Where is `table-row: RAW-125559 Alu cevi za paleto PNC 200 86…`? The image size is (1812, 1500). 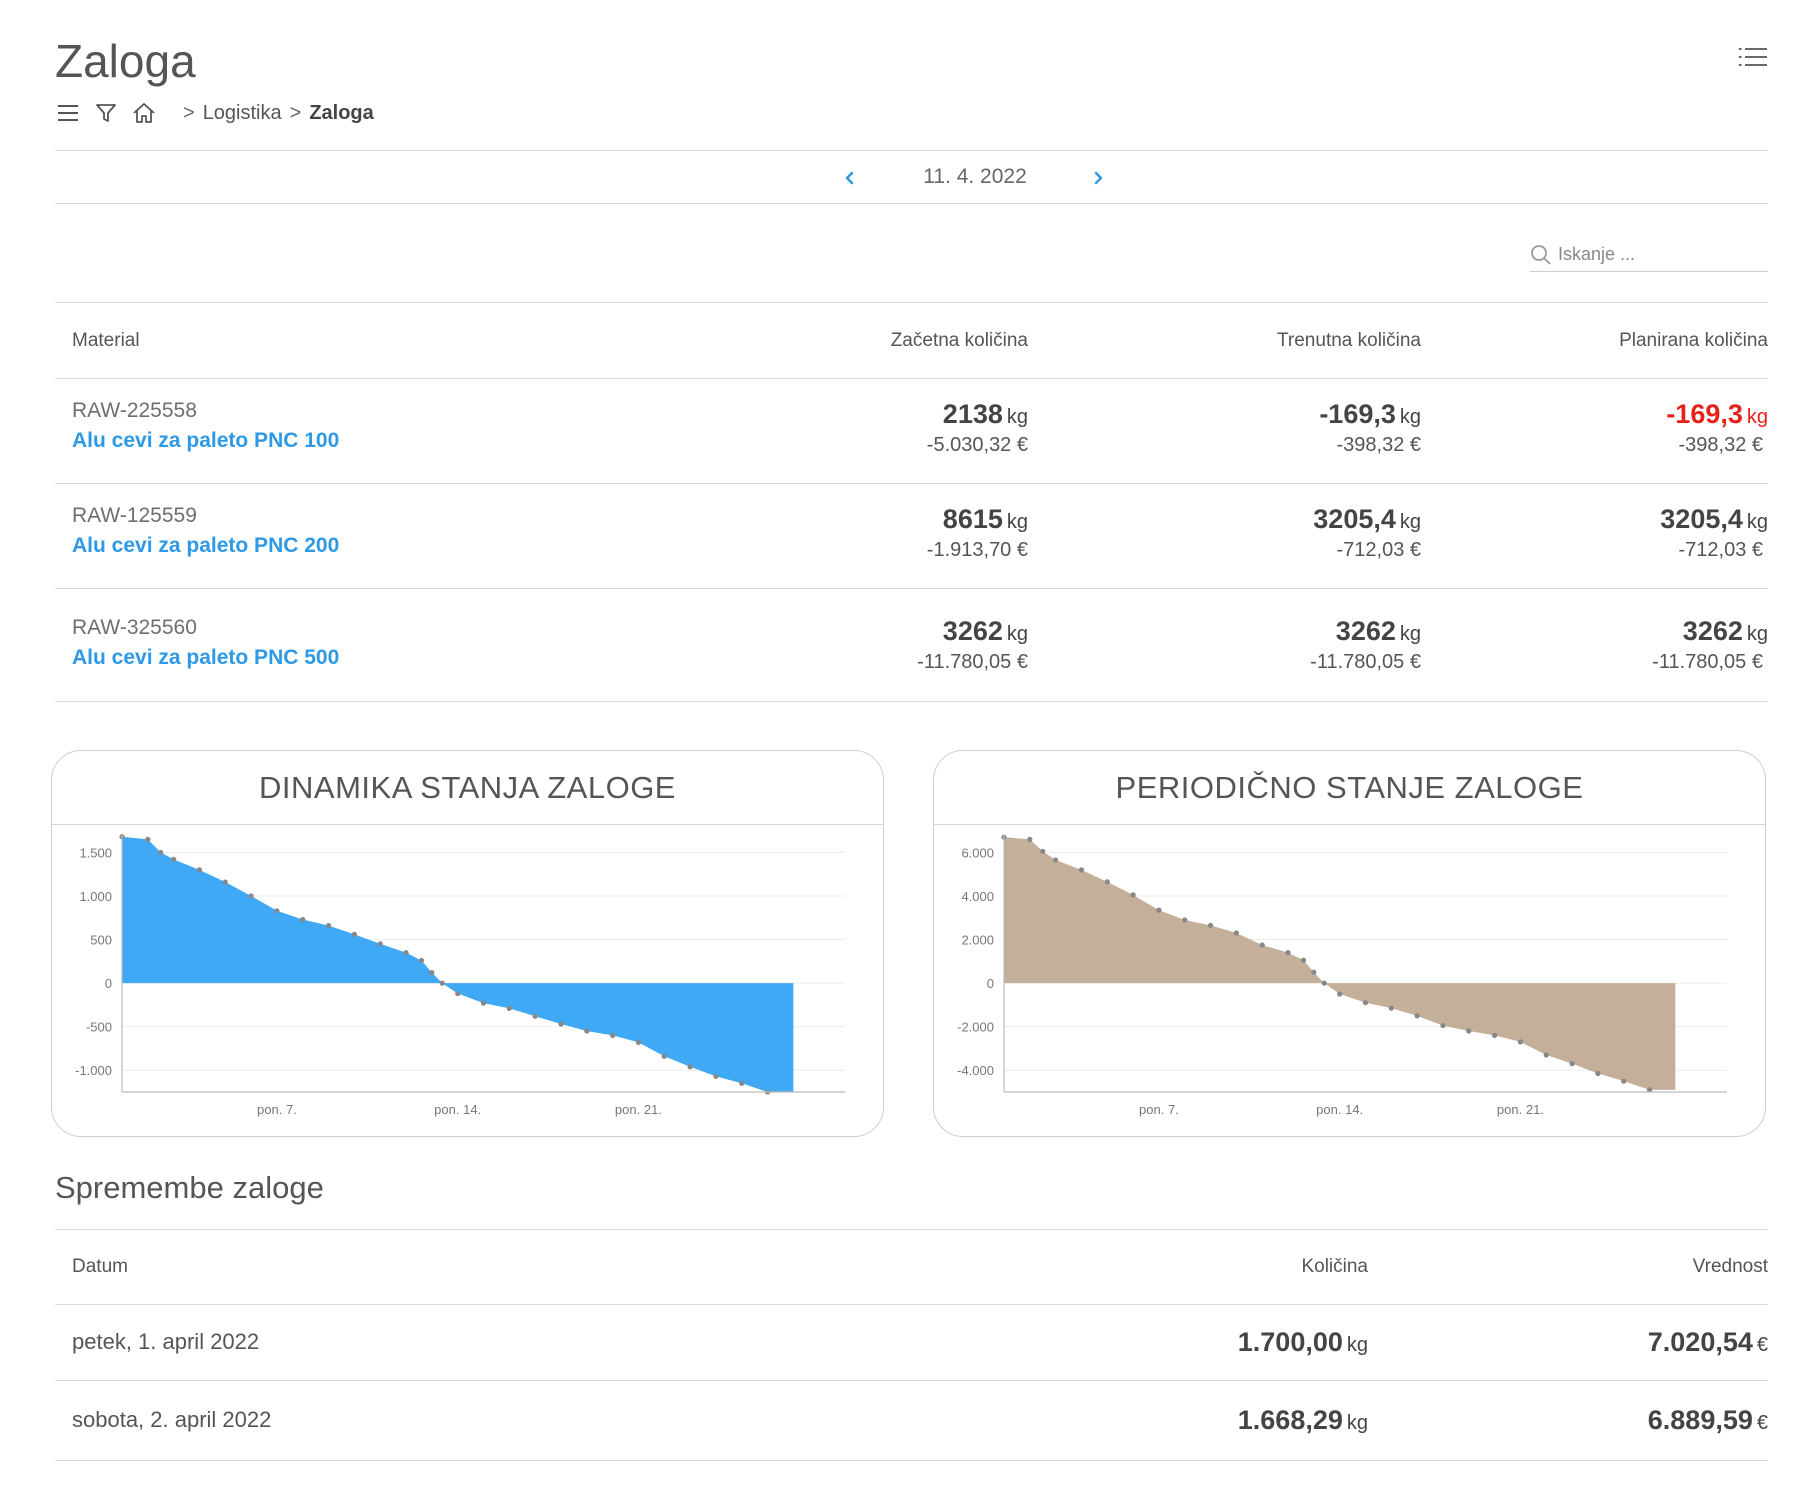
table-row: RAW-125559 Alu cevi za paleto PNC 200 86… is located at coordinates (911, 536).